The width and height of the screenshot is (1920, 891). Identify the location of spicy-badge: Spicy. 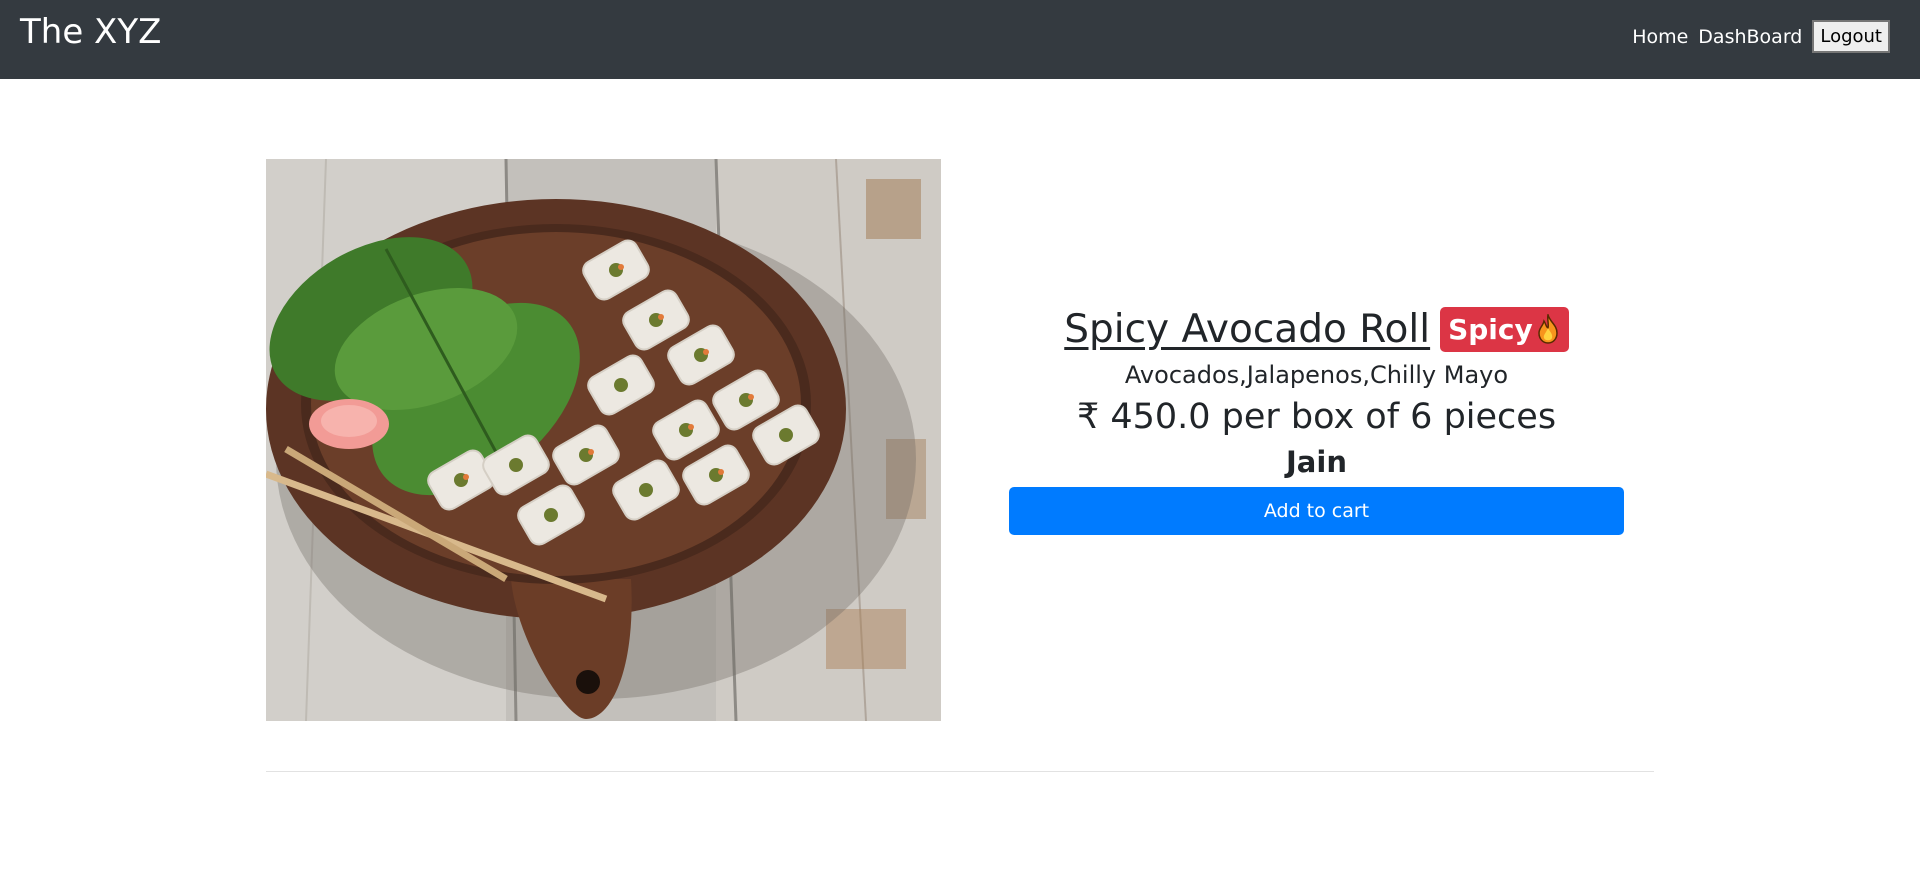
(1504, 329).